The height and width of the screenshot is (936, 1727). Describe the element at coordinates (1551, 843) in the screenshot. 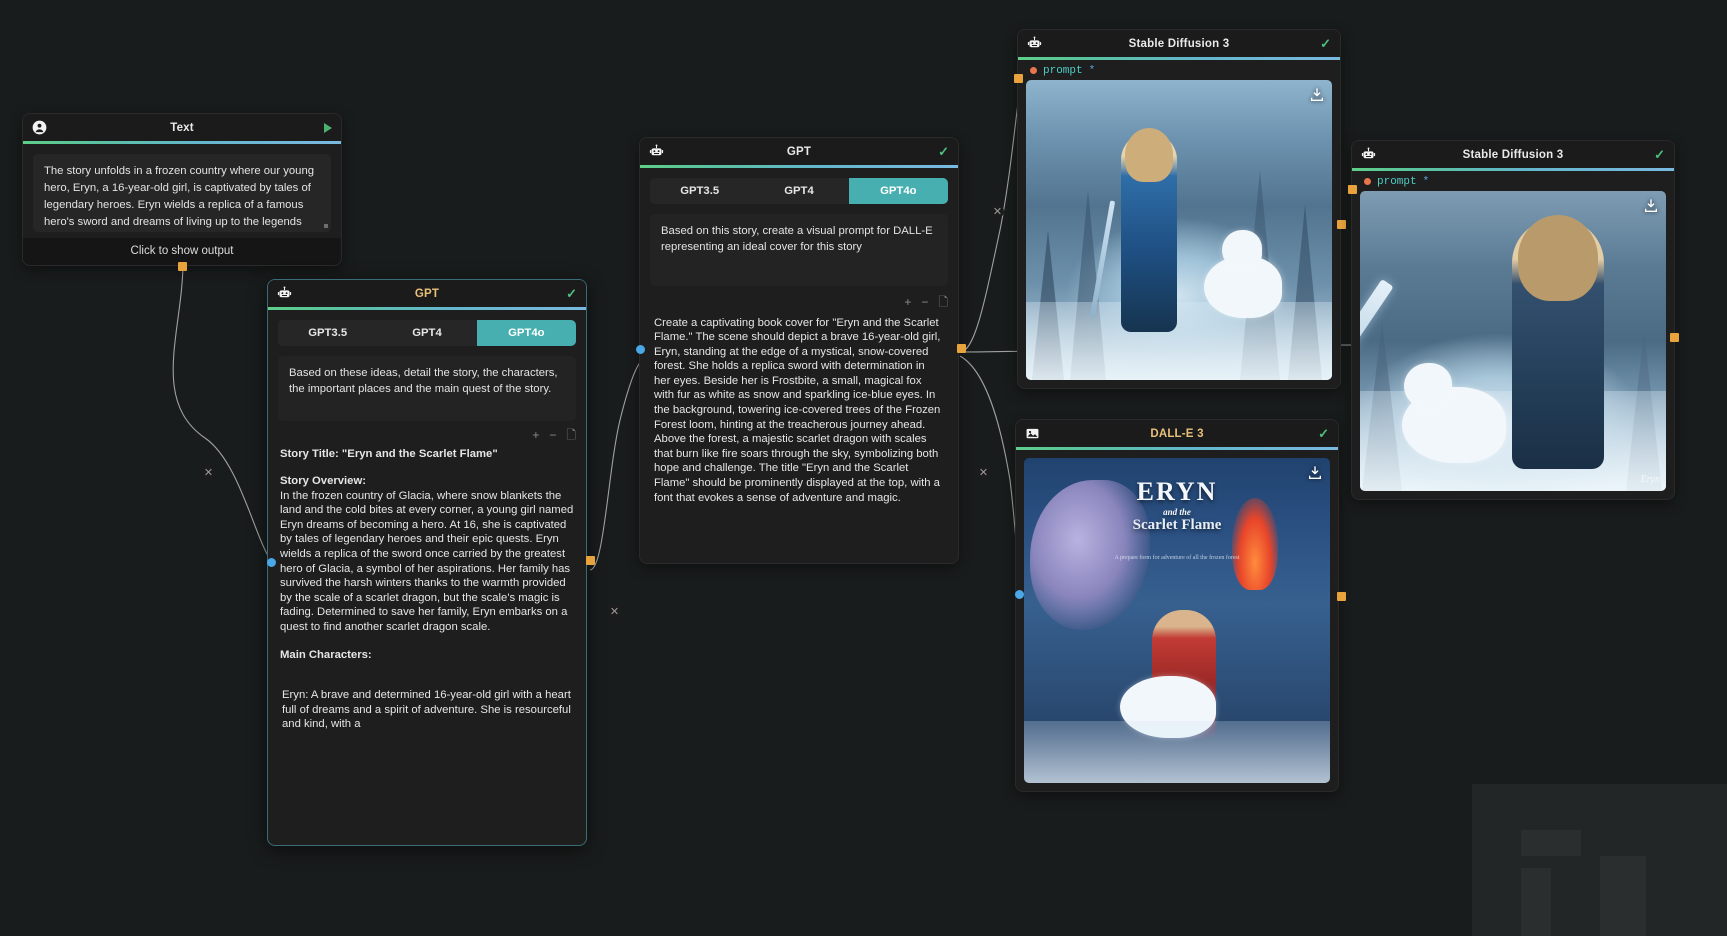

I see `canvas-watermark-block-a` at that location.